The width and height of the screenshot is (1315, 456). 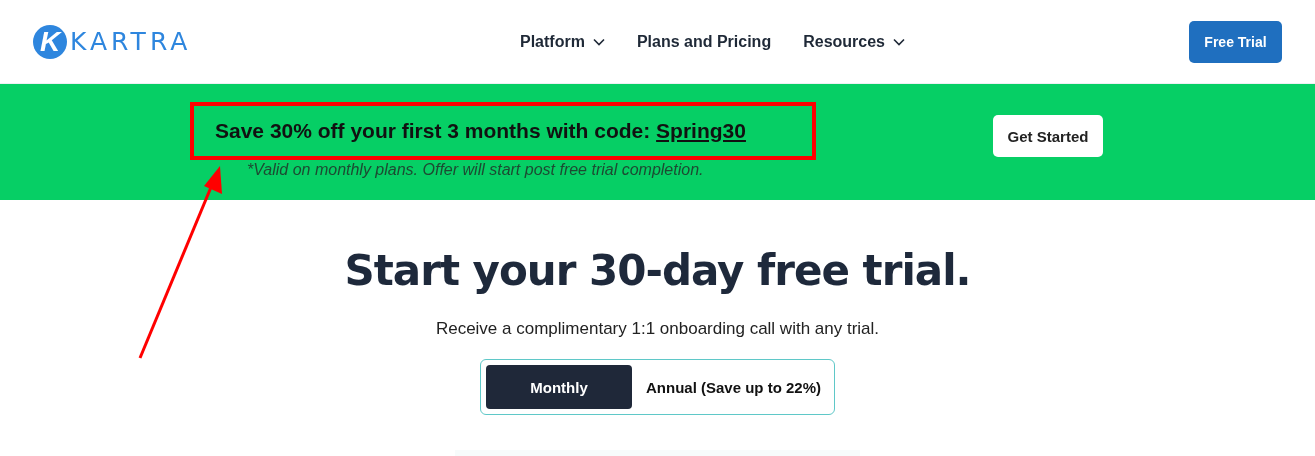 I want to click on logo-mark: K, so click(x=50, y=41).